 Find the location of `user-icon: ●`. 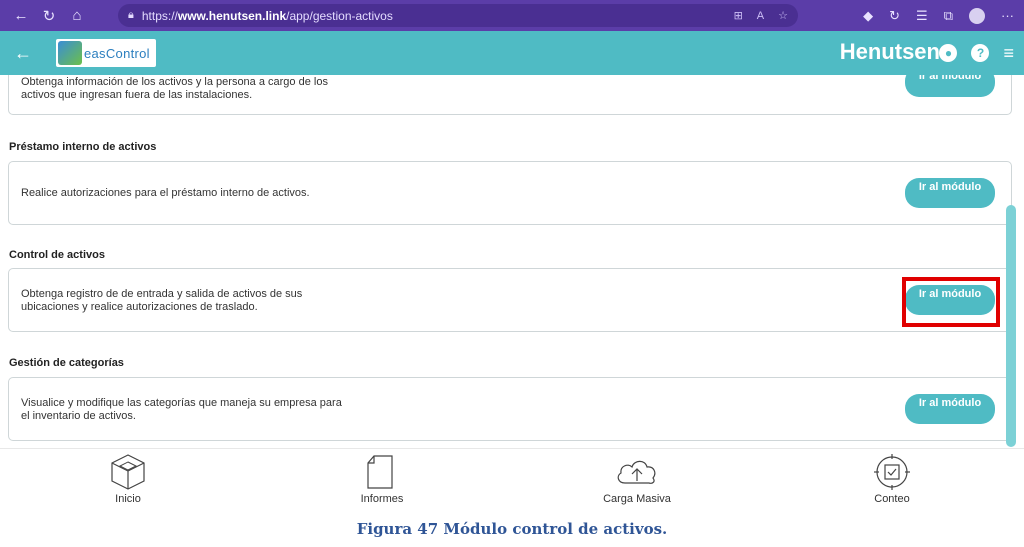

user-icon: ● is located at coordinates (948, 53).